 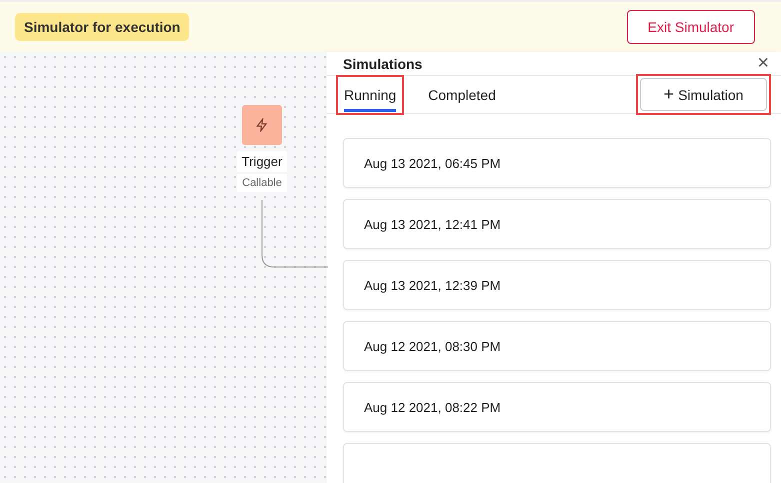 I want to click on add-simulation-button: + Simulation, so click(x=703, y=94).